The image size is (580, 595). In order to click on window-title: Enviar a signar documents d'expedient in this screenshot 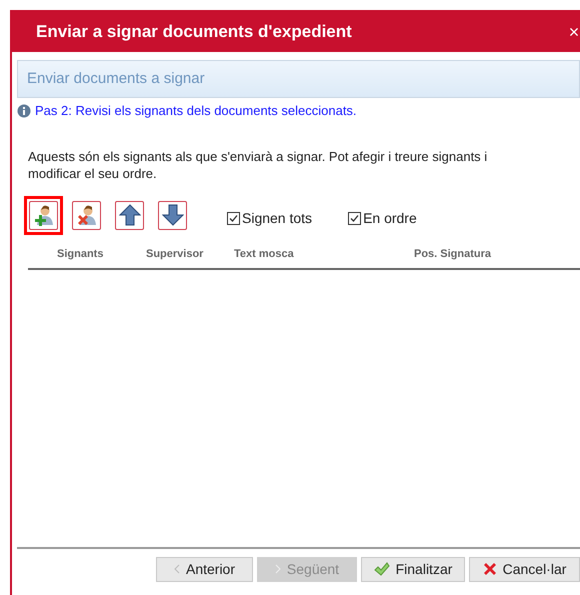, I will do `click(194, 32)`.